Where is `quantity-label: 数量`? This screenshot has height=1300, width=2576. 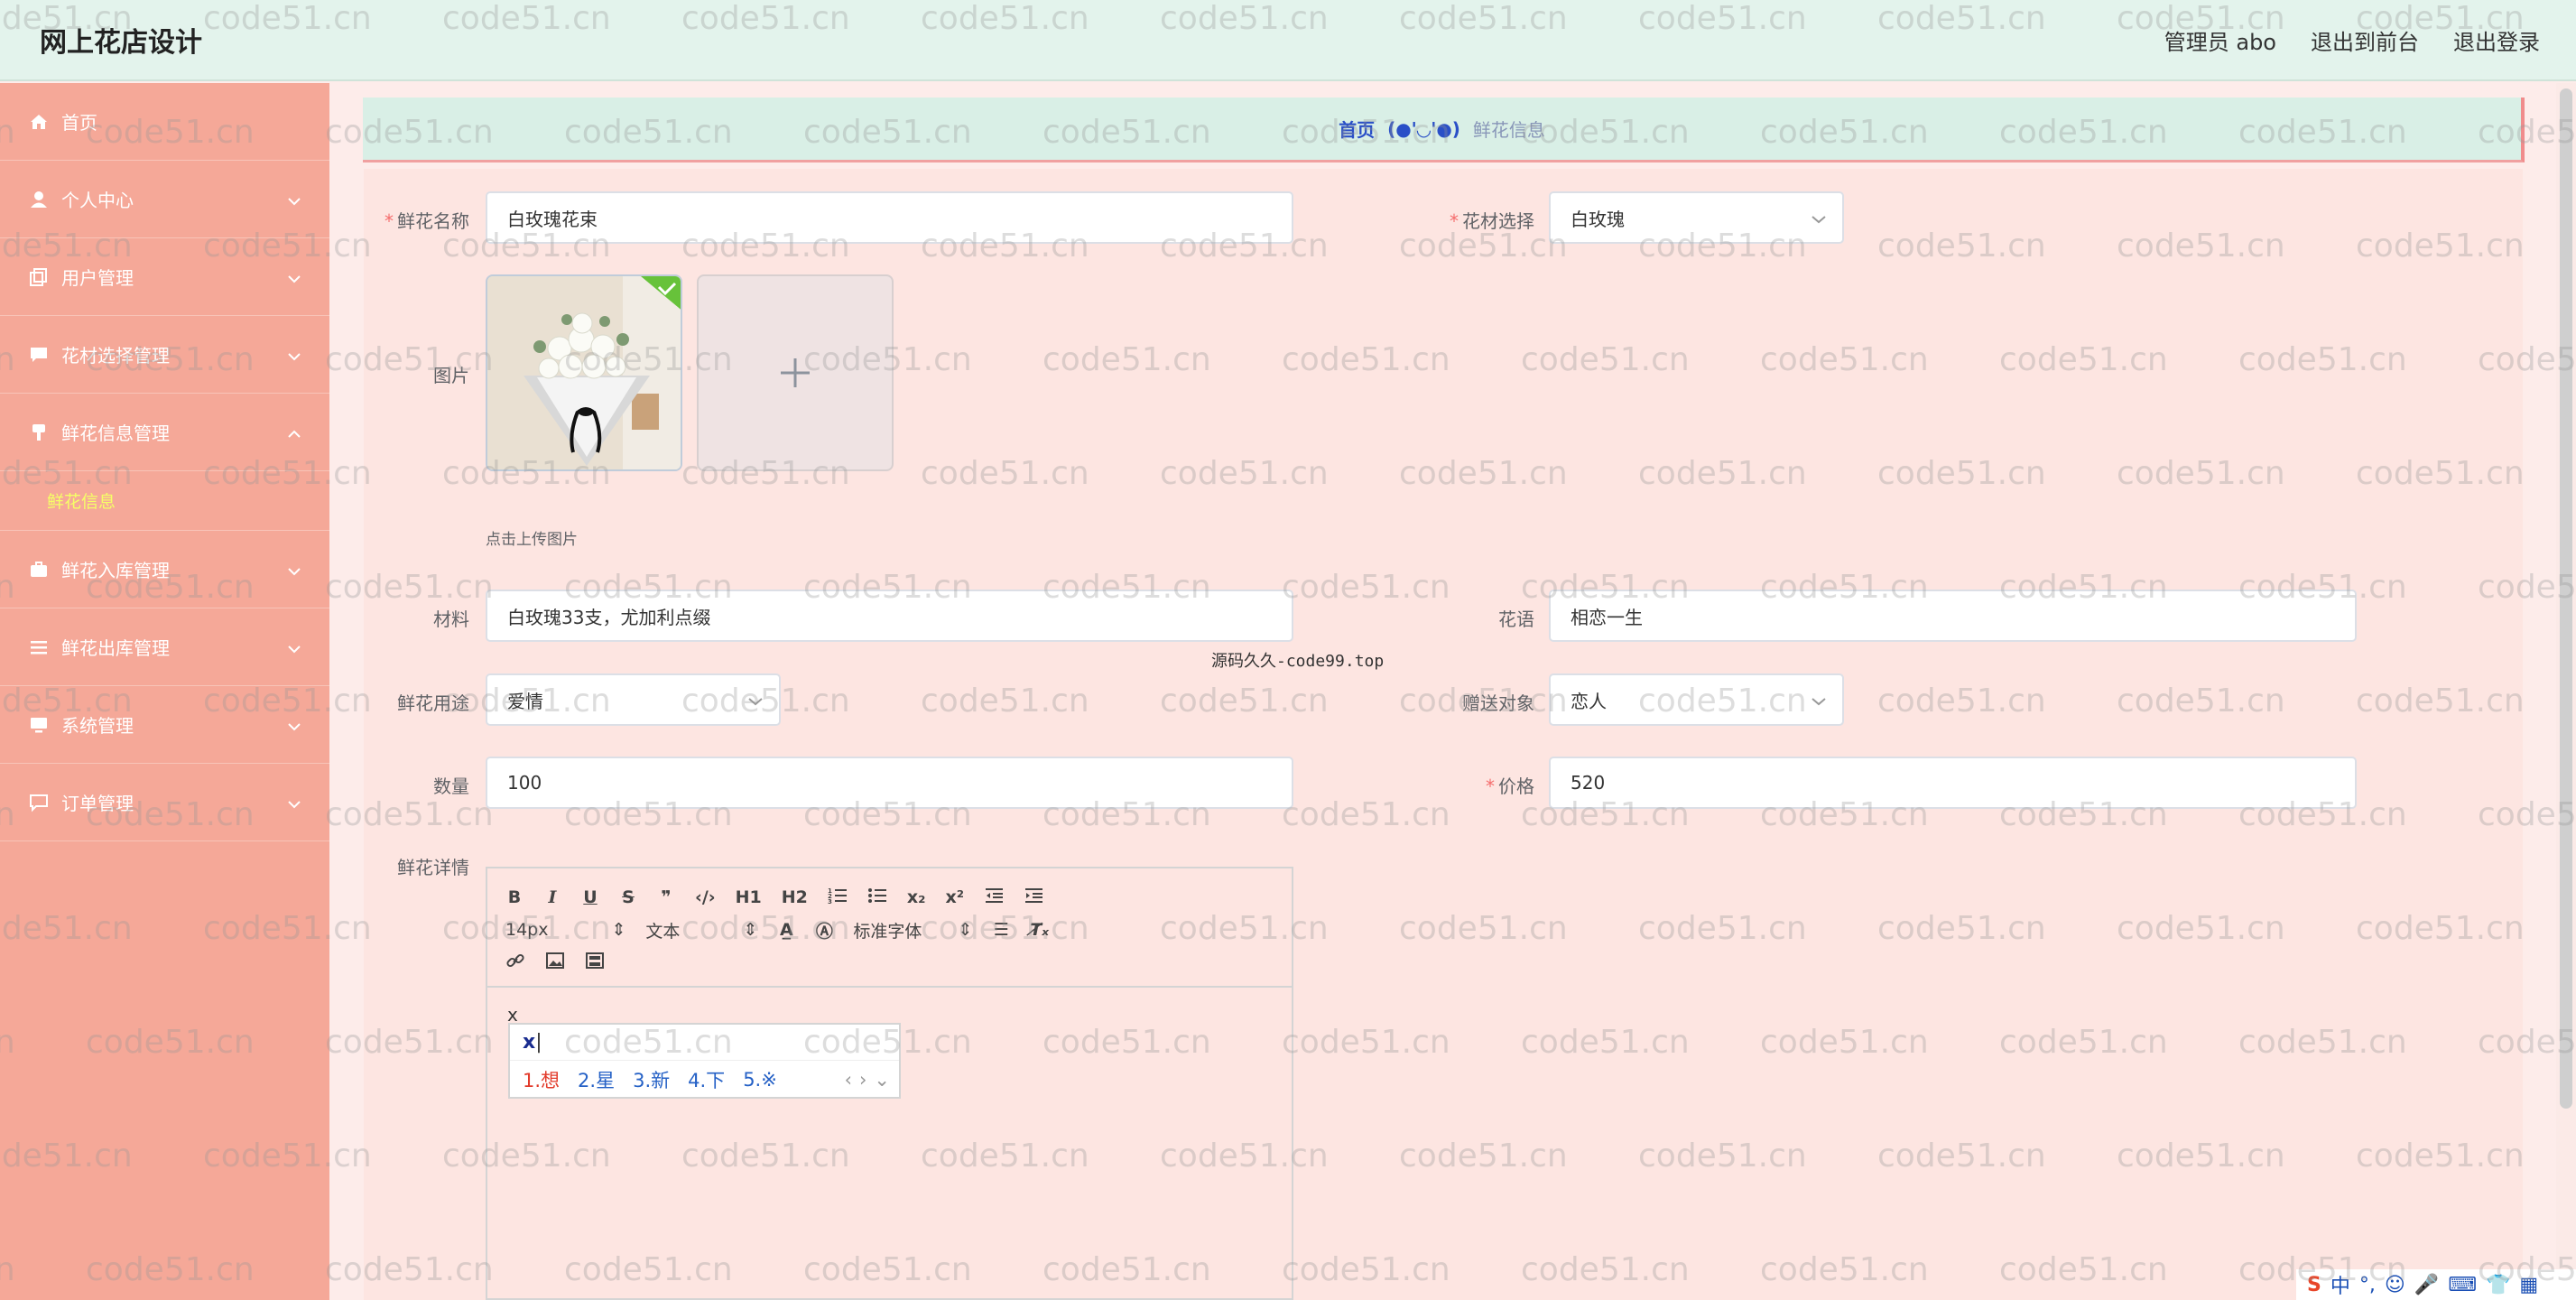
quantity-label: 数量 is located at coordinates (451, 786).